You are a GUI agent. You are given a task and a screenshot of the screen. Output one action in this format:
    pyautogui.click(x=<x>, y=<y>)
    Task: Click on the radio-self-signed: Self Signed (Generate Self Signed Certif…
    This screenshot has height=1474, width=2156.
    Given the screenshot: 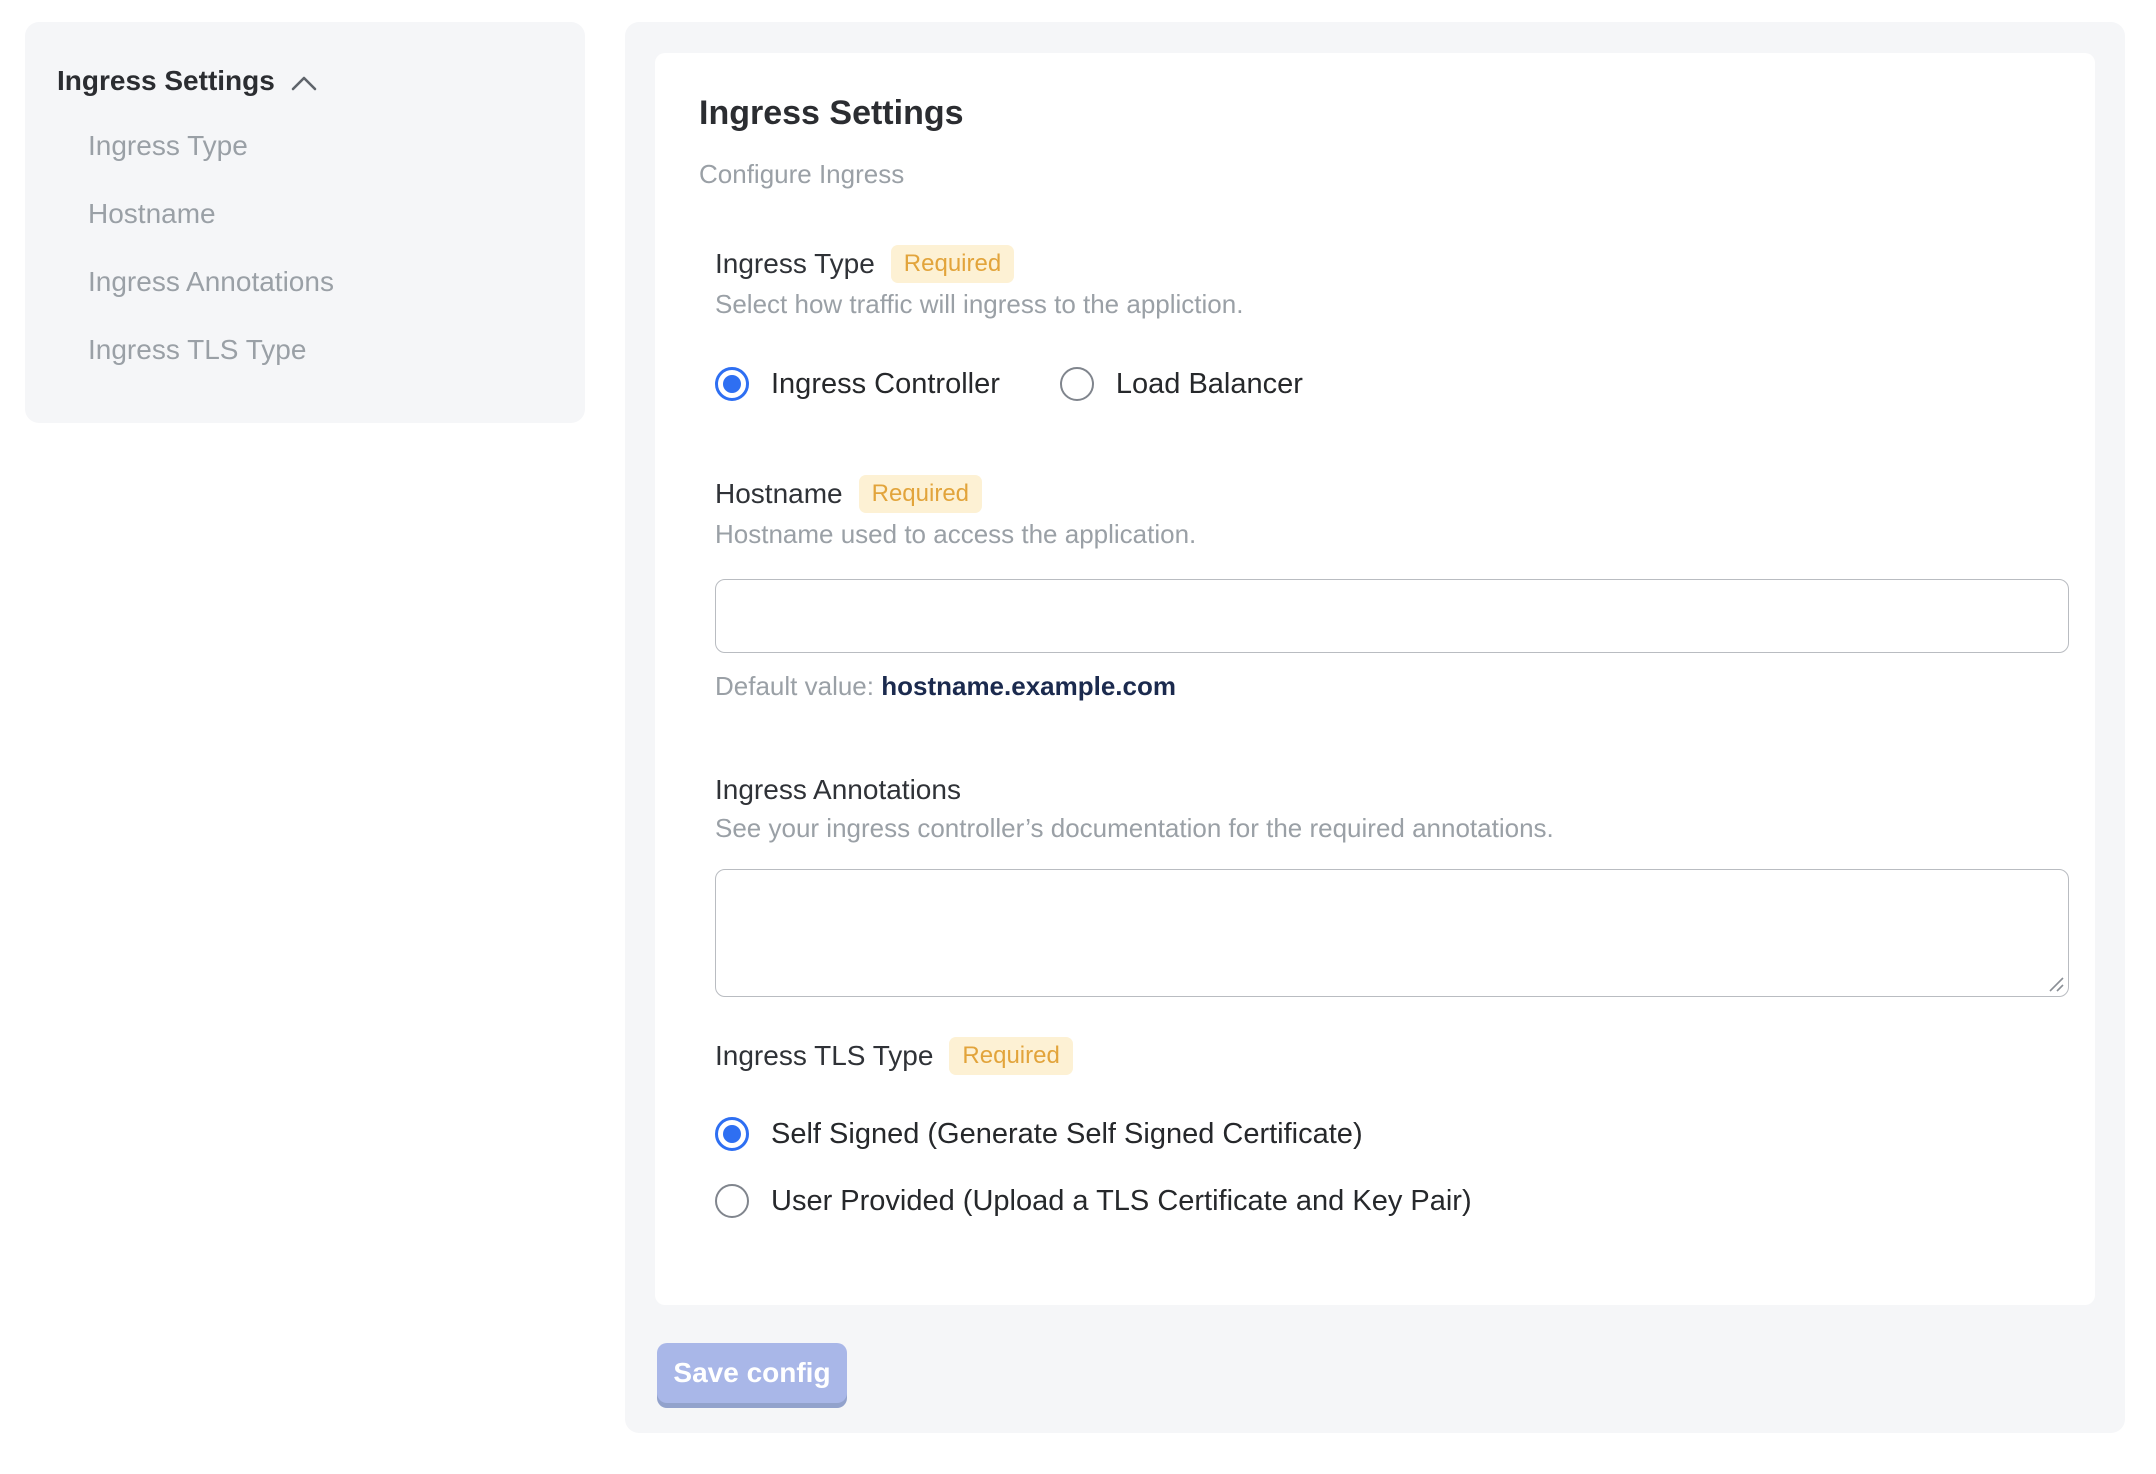 What is the action you would take?
    pyautogui.click(x=1392, y=1134)
    